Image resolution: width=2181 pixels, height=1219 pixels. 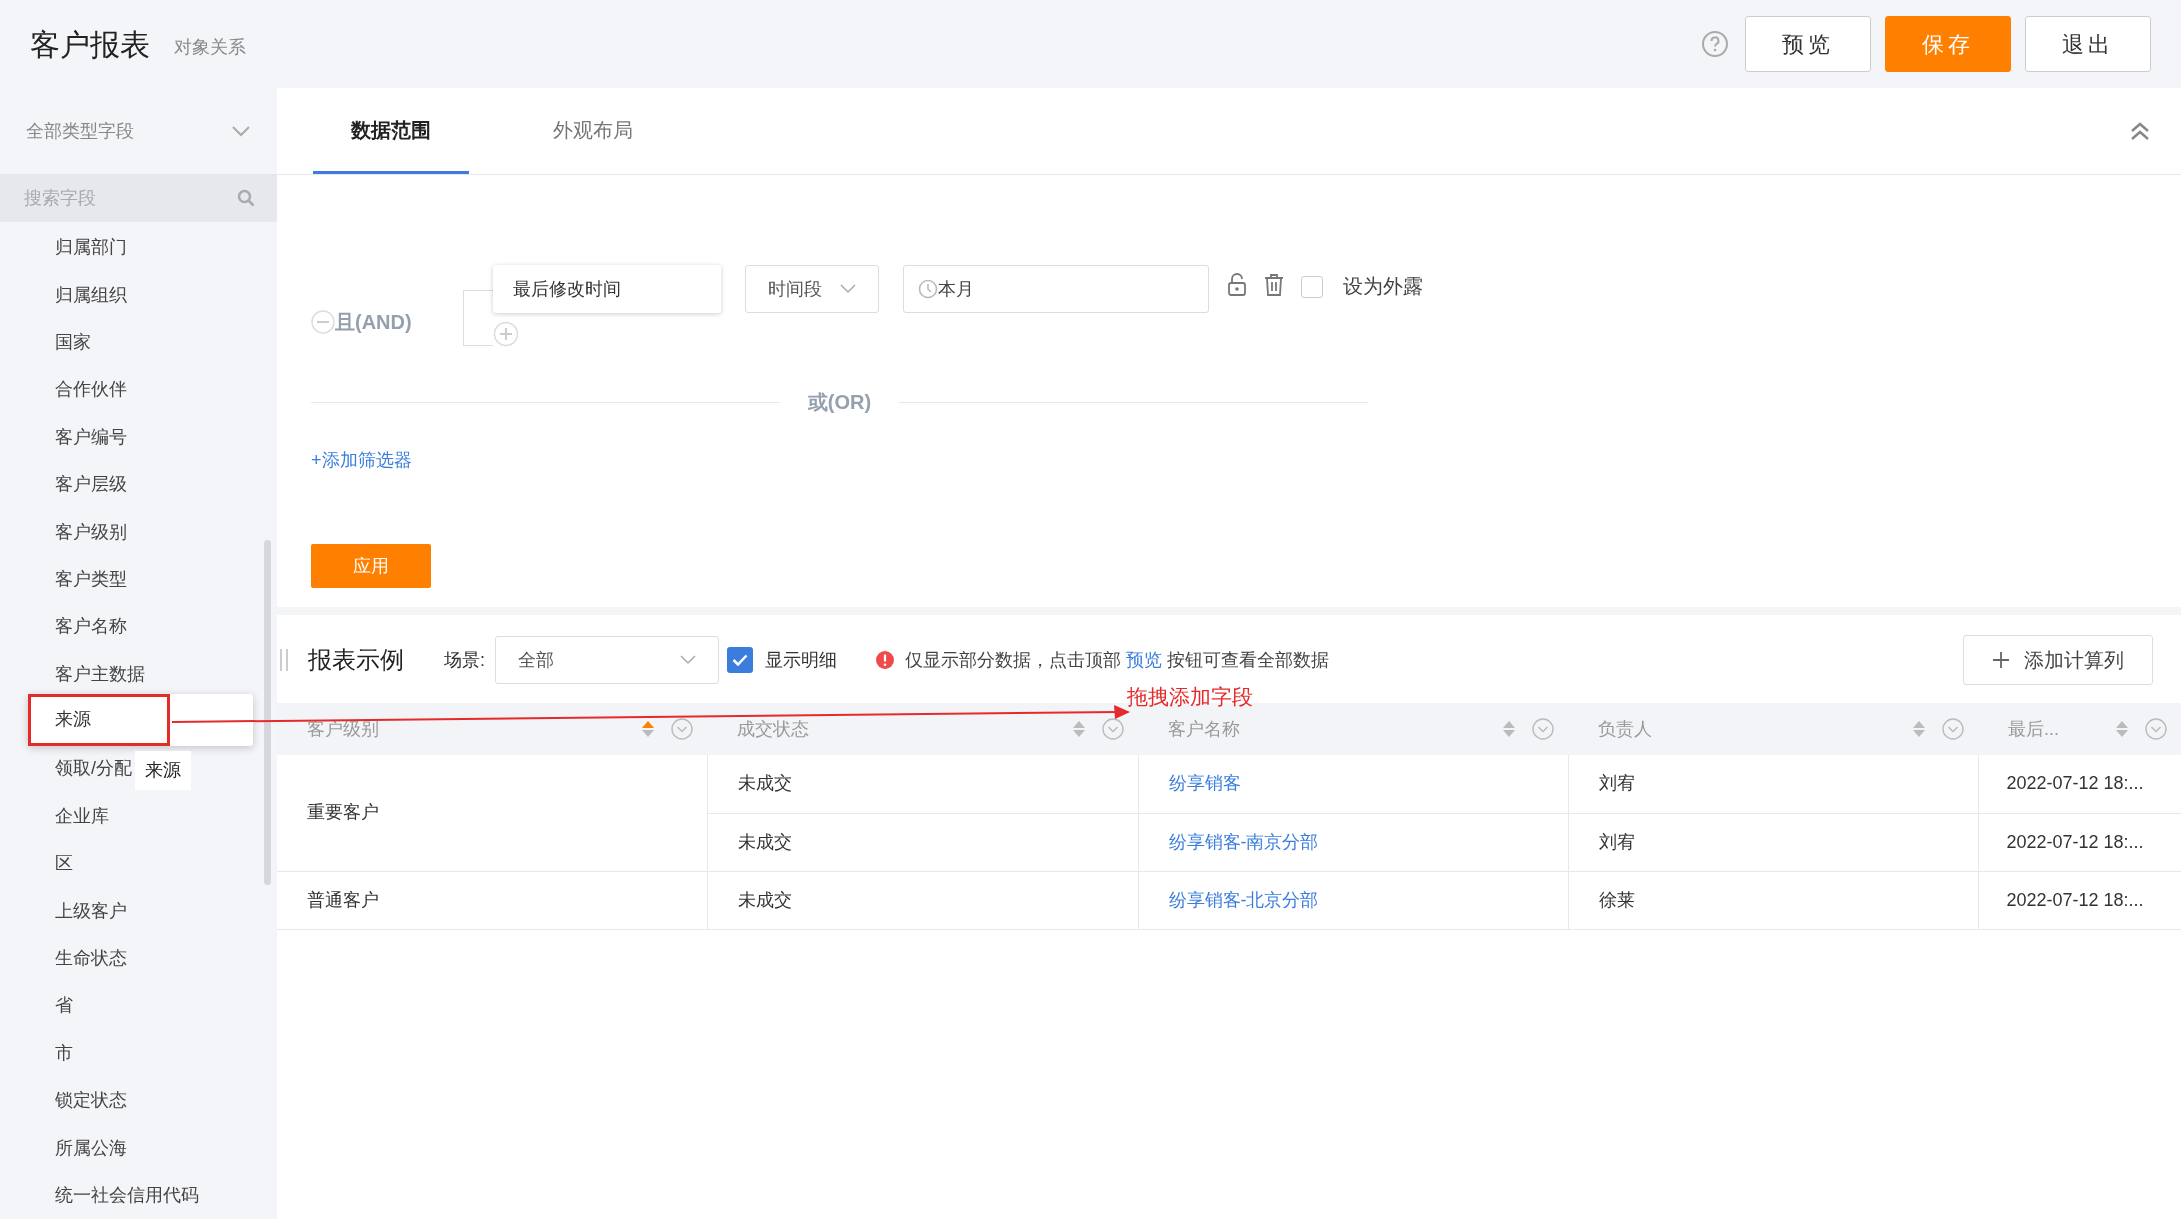 What do you see at coordinates (1056, 289) in the screenshot?
I see `value-field: 本月` at bounding box center [1056, 289].